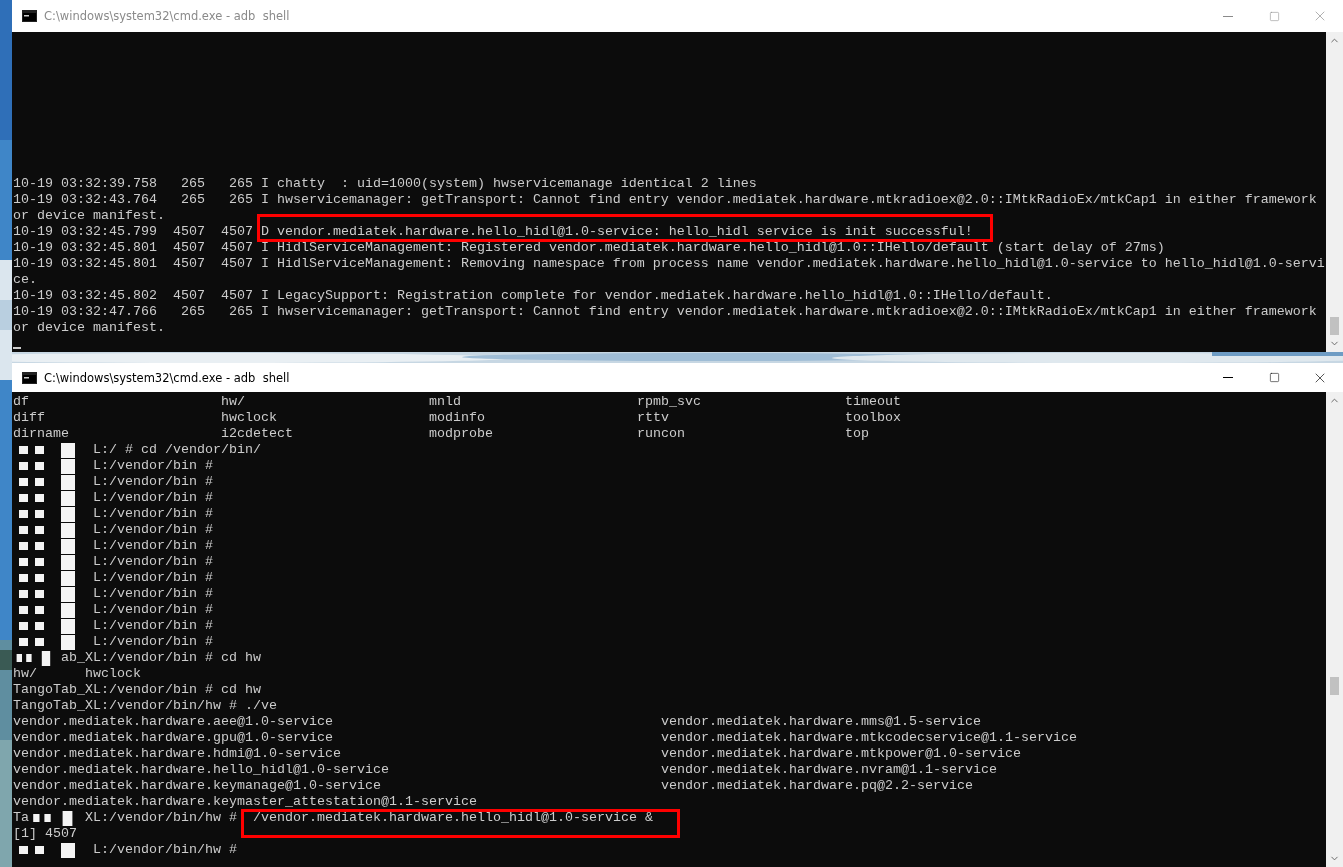 This screenshot has height=867, width=1343. I want to click on terminal-text: XL:/vendor/bin/hw #, so click(161, 818).